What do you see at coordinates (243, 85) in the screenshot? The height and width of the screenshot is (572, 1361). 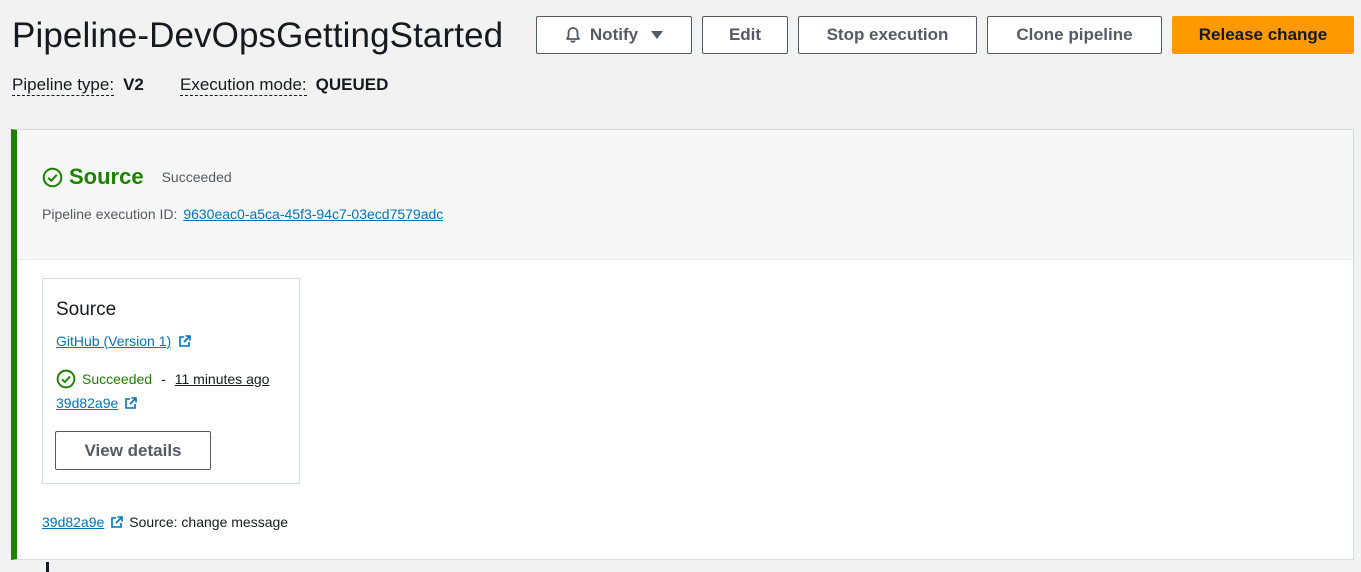 I see `execution-mode-label: Execution mode:` at bounding box center [243, 85].